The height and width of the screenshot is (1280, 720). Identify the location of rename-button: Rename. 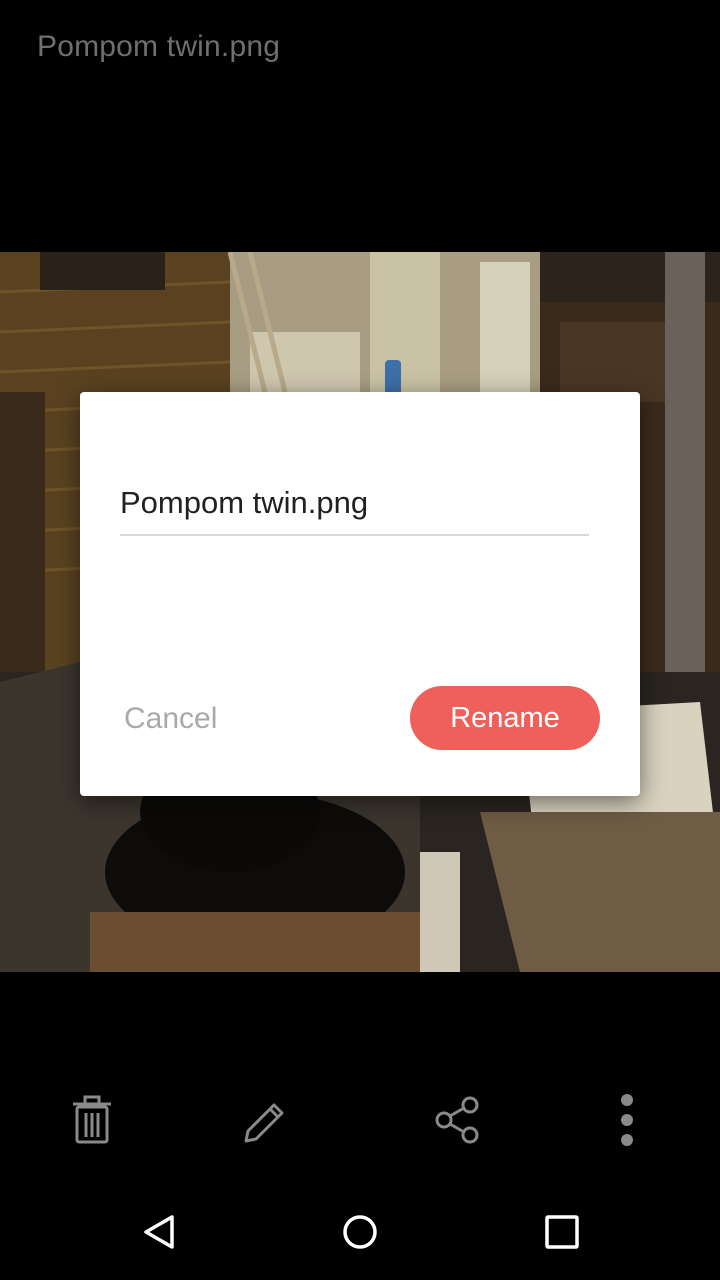
(505, 718).